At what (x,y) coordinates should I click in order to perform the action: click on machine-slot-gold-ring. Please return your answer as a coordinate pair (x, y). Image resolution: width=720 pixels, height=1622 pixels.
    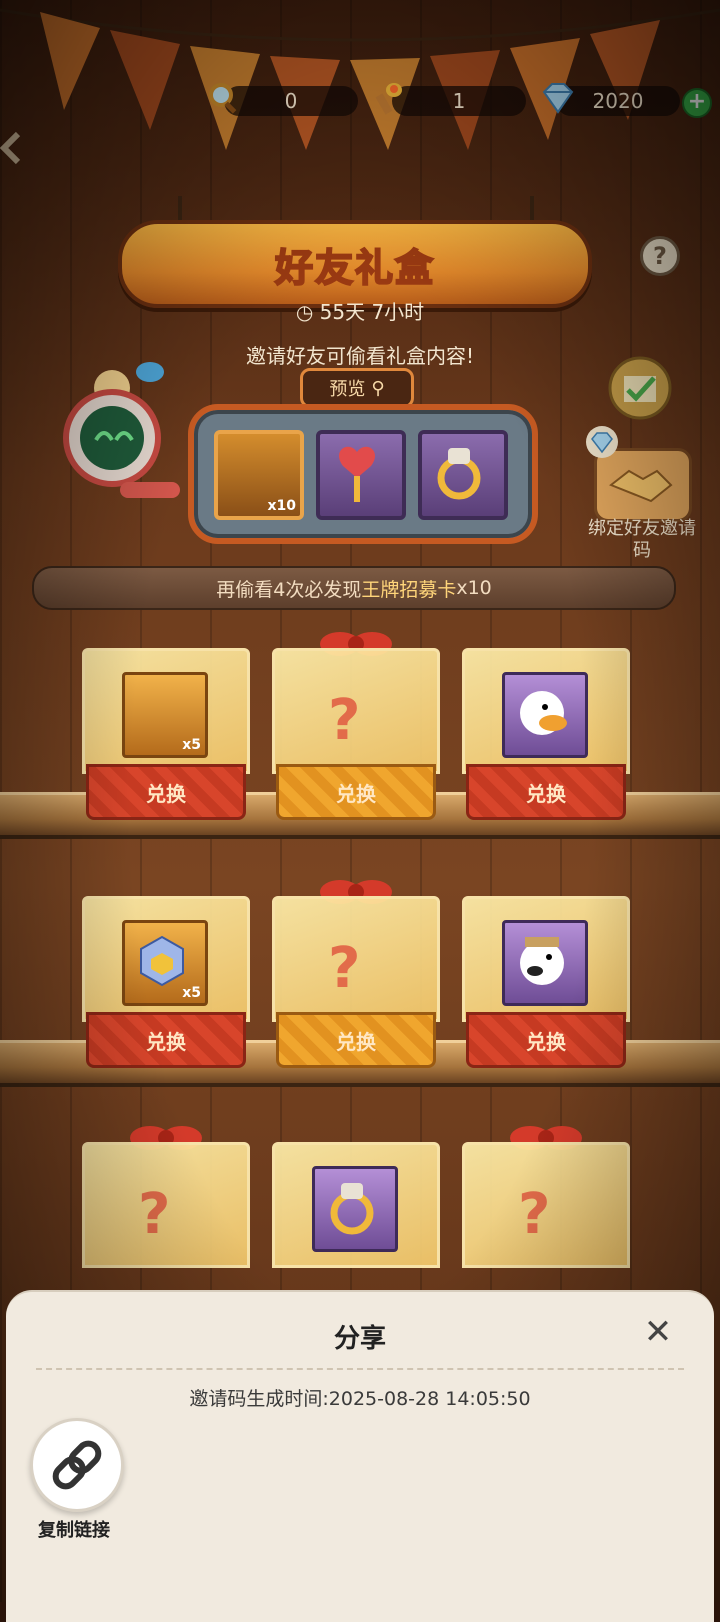
    Looking at the image, I should click on (463, 475).